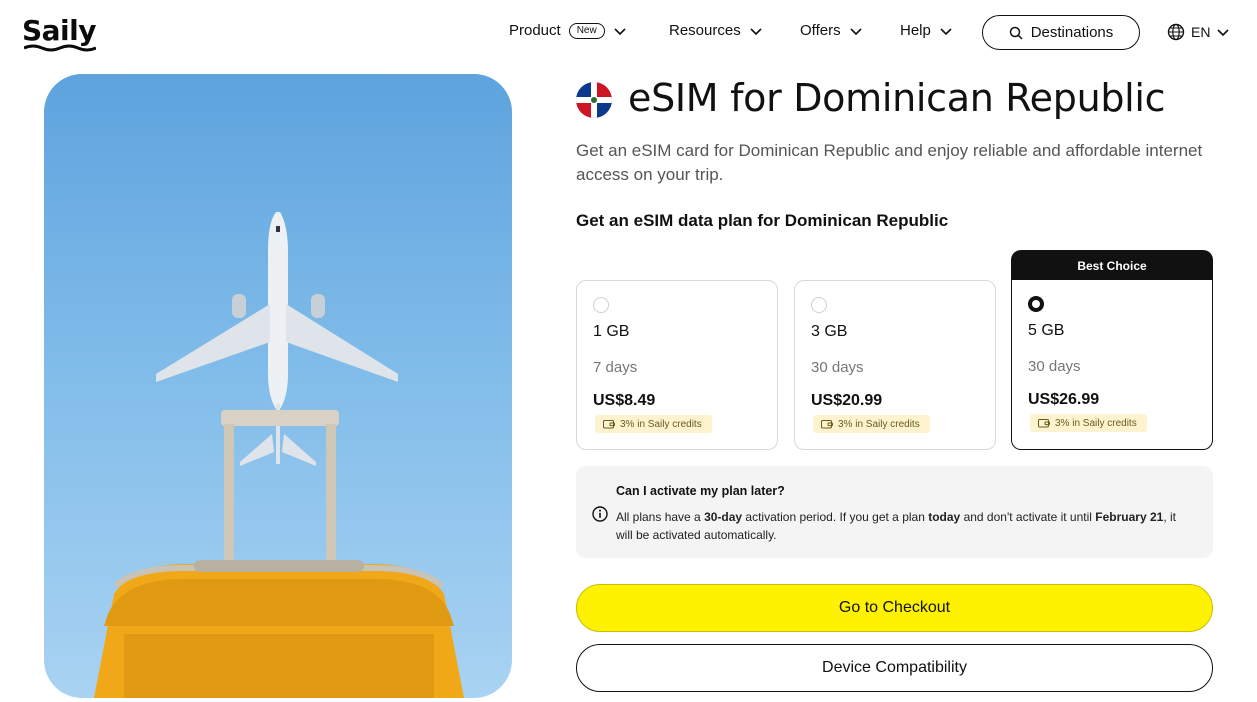 This screenshot has width=1257, height=702. I want to click on faq-answer-bold: today, so click(944, 517).